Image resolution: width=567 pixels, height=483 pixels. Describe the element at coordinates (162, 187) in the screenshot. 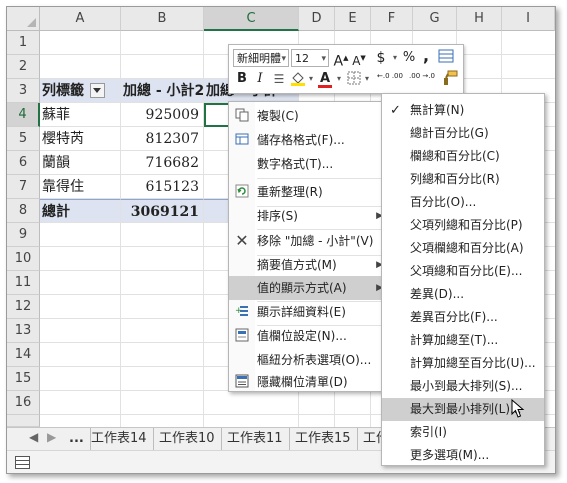

I see `pivot-row-value: 615123` at that location.